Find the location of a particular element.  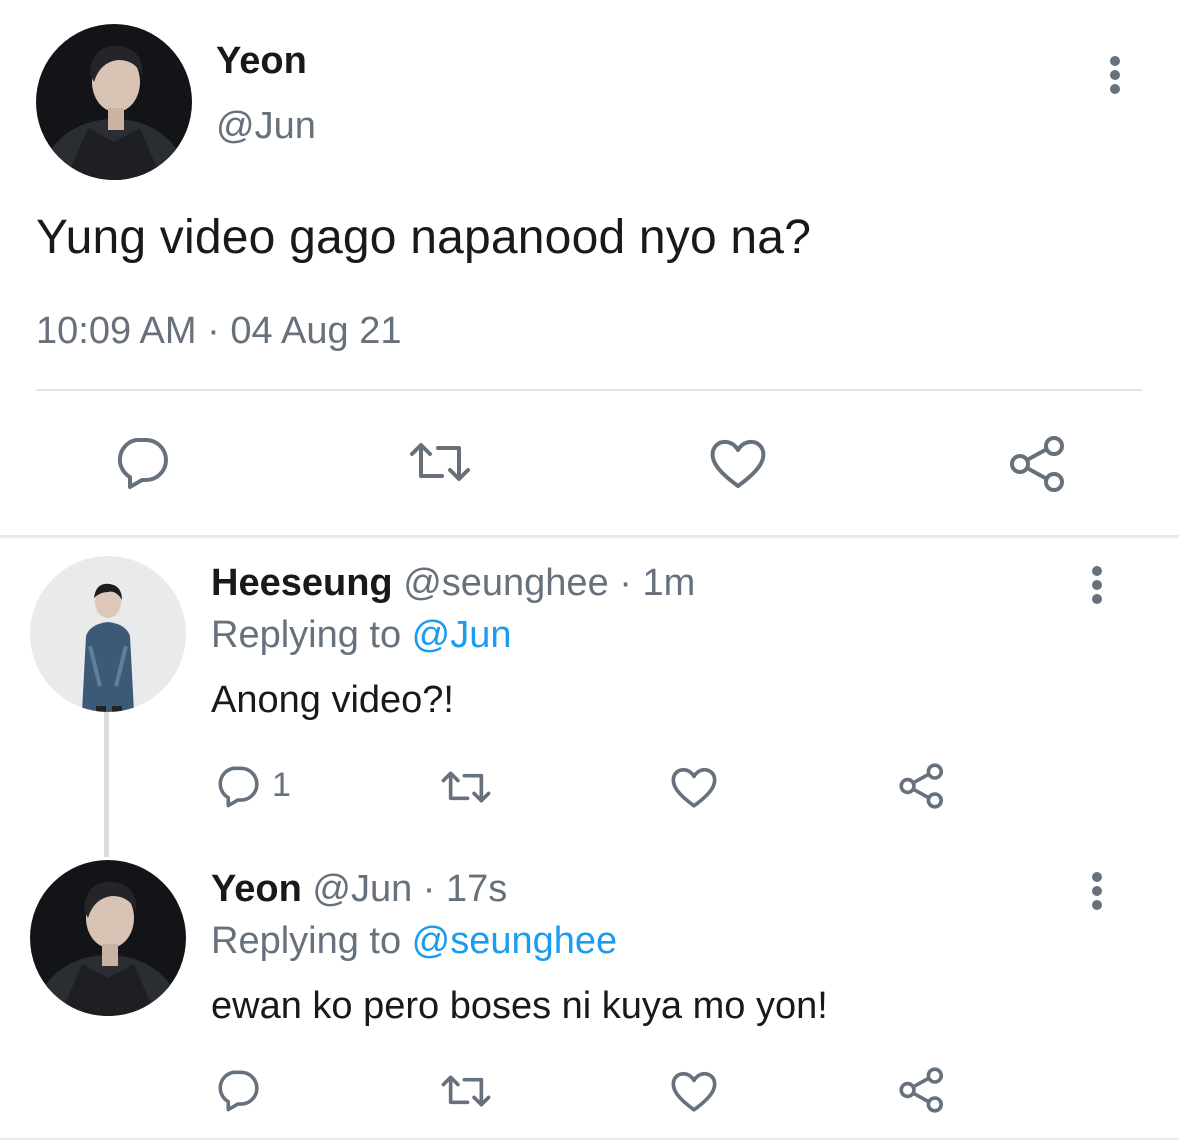

share-button is located at coordinates (922, 1090).